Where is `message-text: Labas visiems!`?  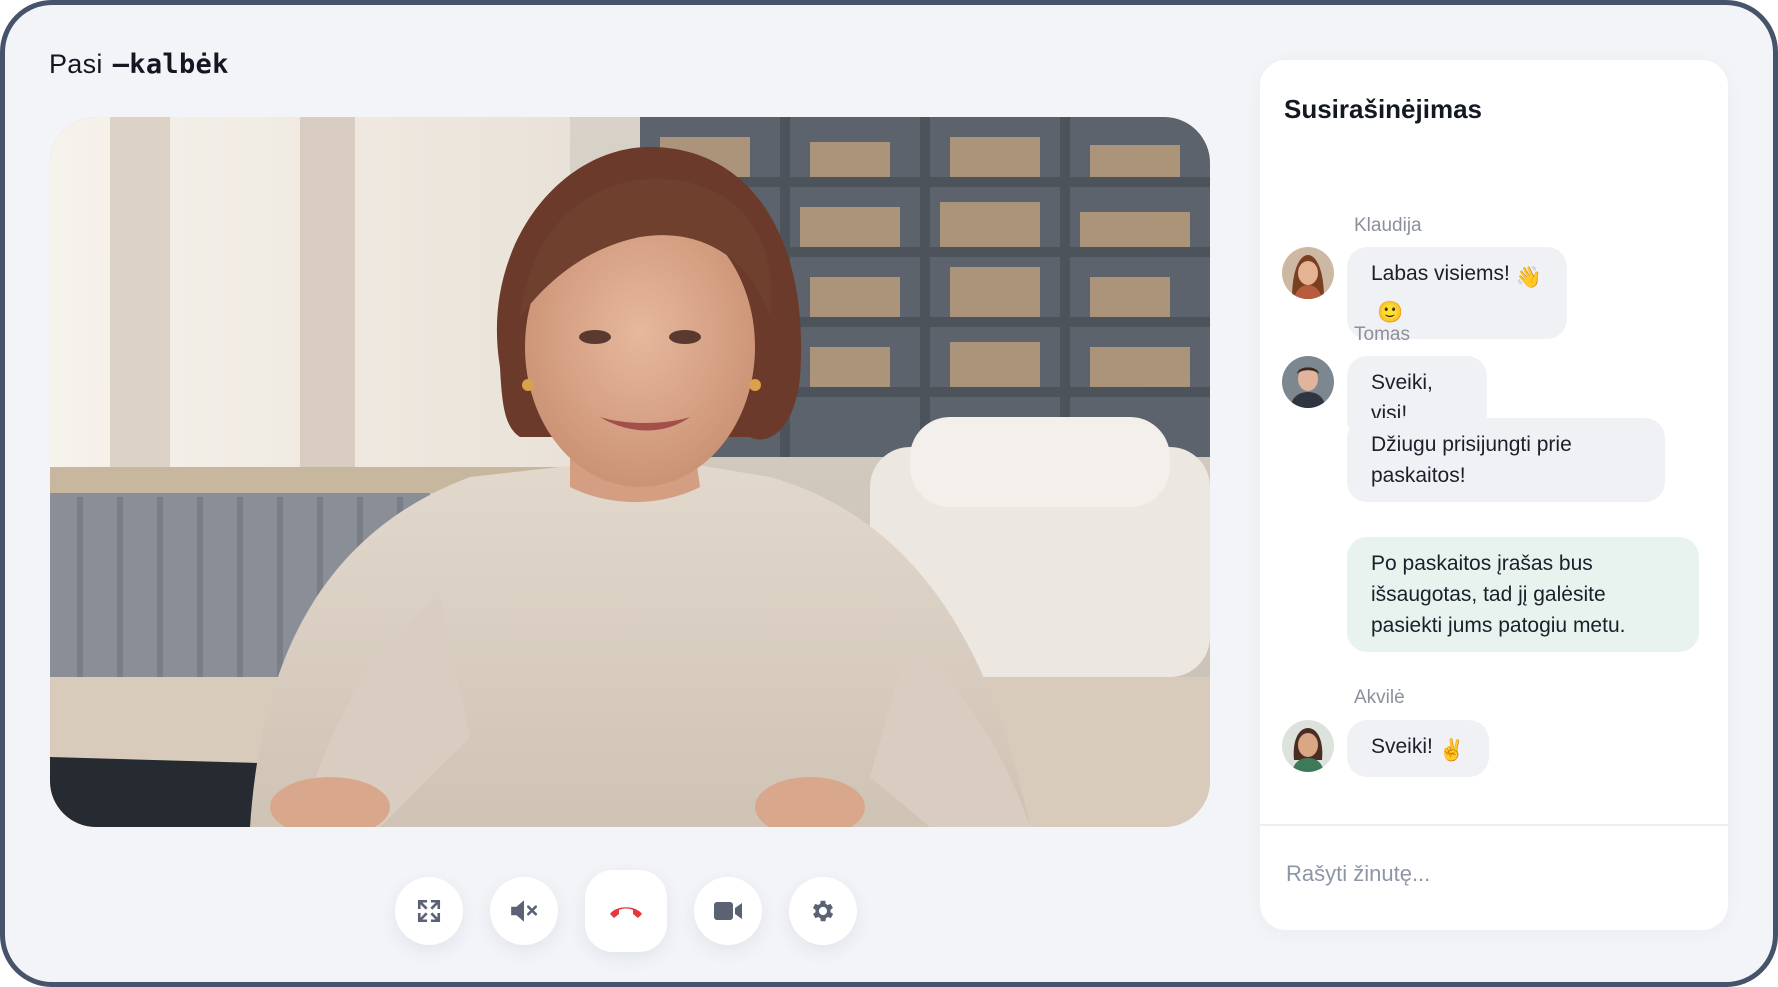 message-text: Labas visiems! is located at coordinates (1440, 273).